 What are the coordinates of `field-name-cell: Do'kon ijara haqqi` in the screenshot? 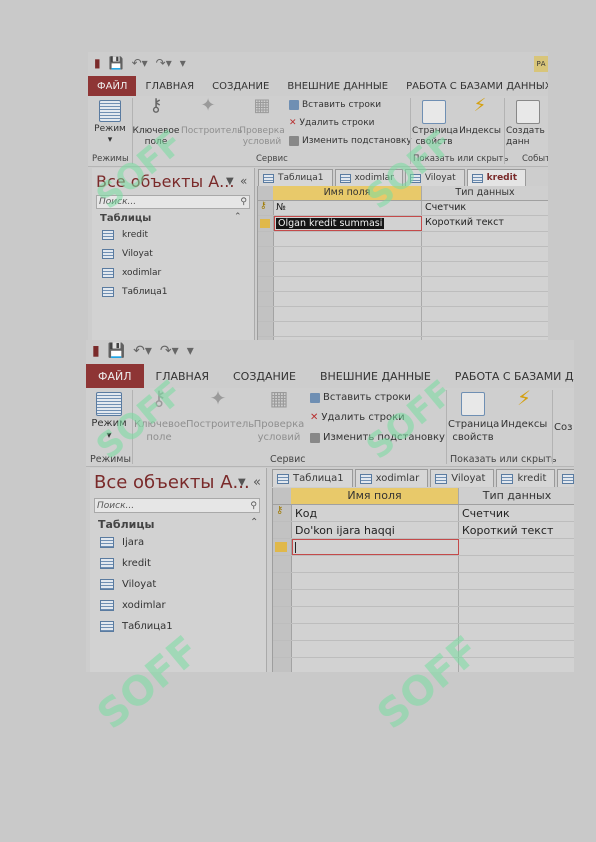 It's located at (345, 530).